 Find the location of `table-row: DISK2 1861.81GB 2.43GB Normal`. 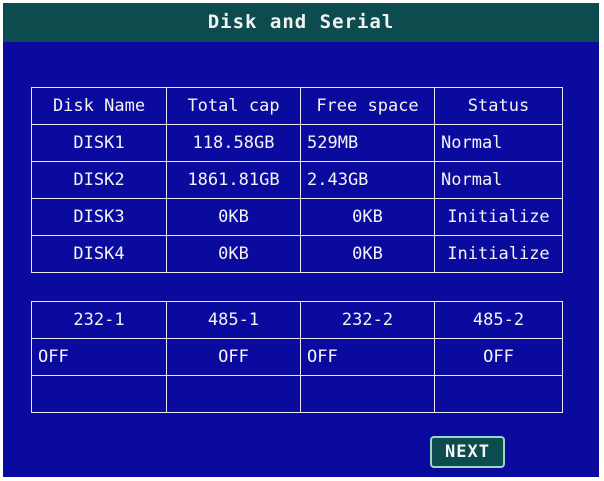

table-row: DISK2 1861.81GB 2.43GB Normal is located at coordinates (297, 180).